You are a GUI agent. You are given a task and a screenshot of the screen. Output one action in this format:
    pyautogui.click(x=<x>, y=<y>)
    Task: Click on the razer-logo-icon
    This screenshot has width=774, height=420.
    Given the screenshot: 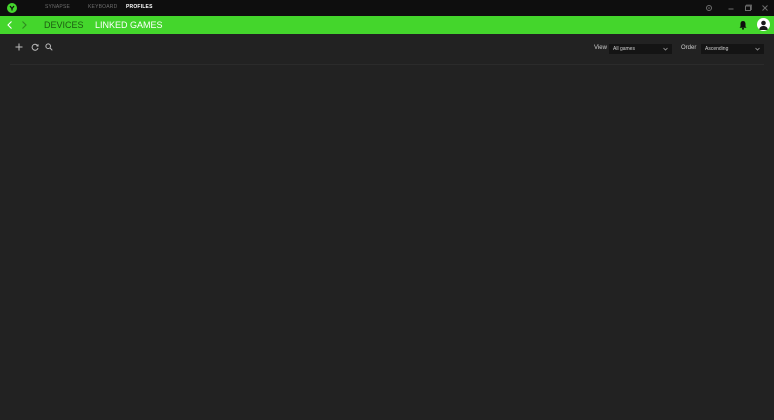 What is the action you would take?
    pyautogui.click(x=12, y=8)
    